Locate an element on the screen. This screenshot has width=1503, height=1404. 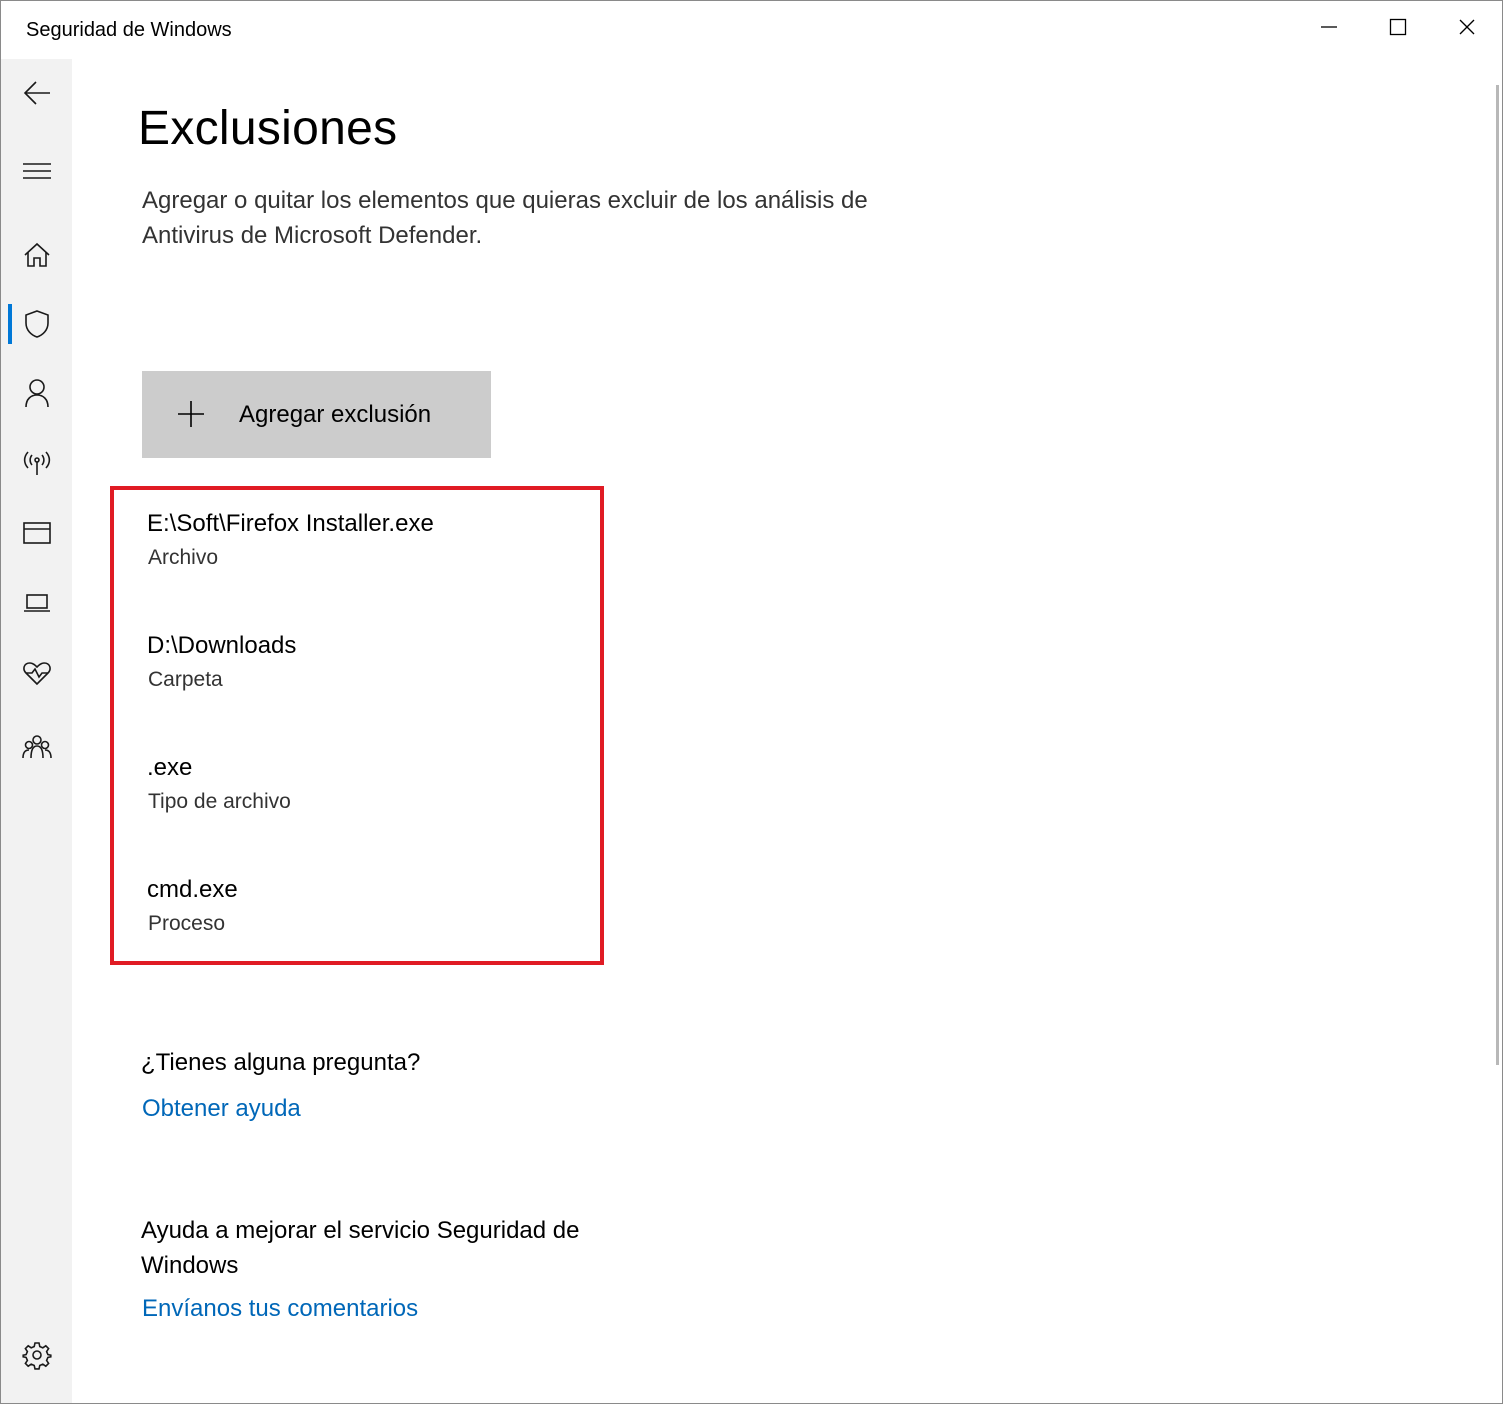
sidebar is located at coordinates (36, 731).